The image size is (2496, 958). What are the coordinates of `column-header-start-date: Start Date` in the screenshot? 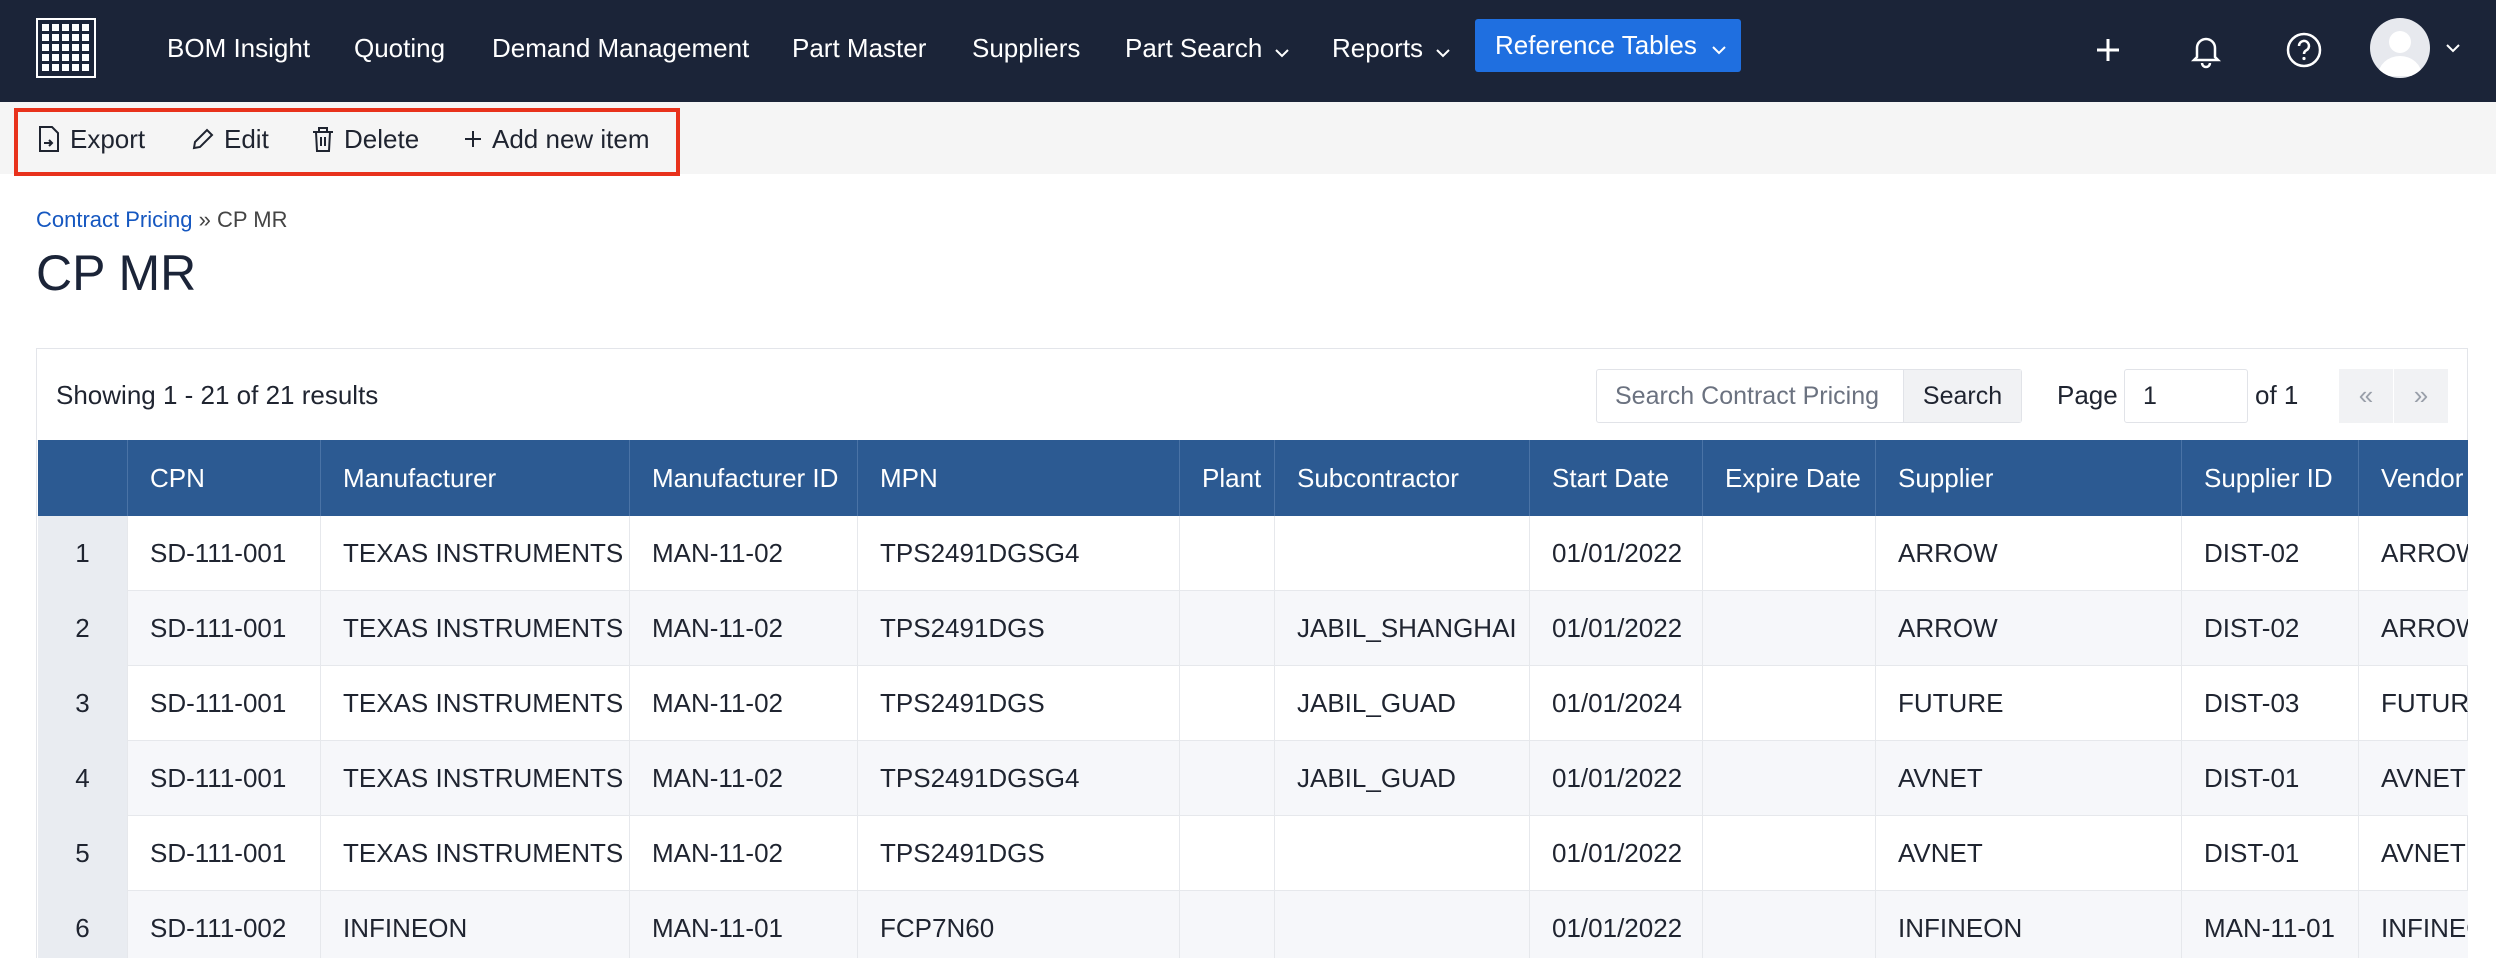 It's located at (1616, 478).